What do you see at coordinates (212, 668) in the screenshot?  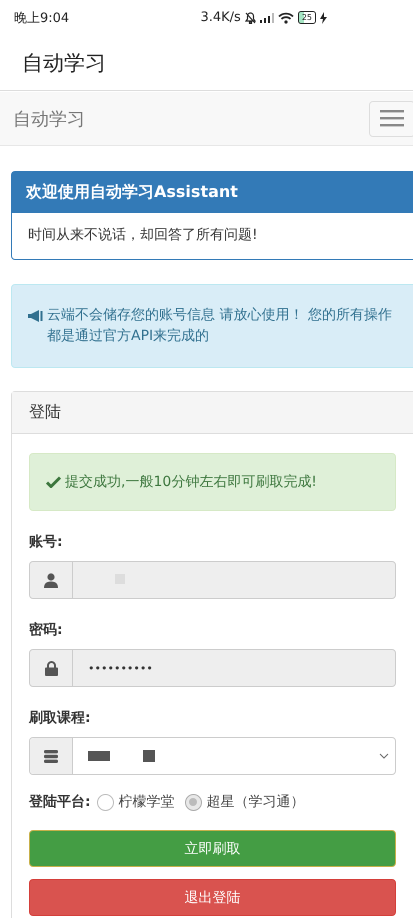 I see `password-field: ••••••••••` at bounding box center [212, 668].